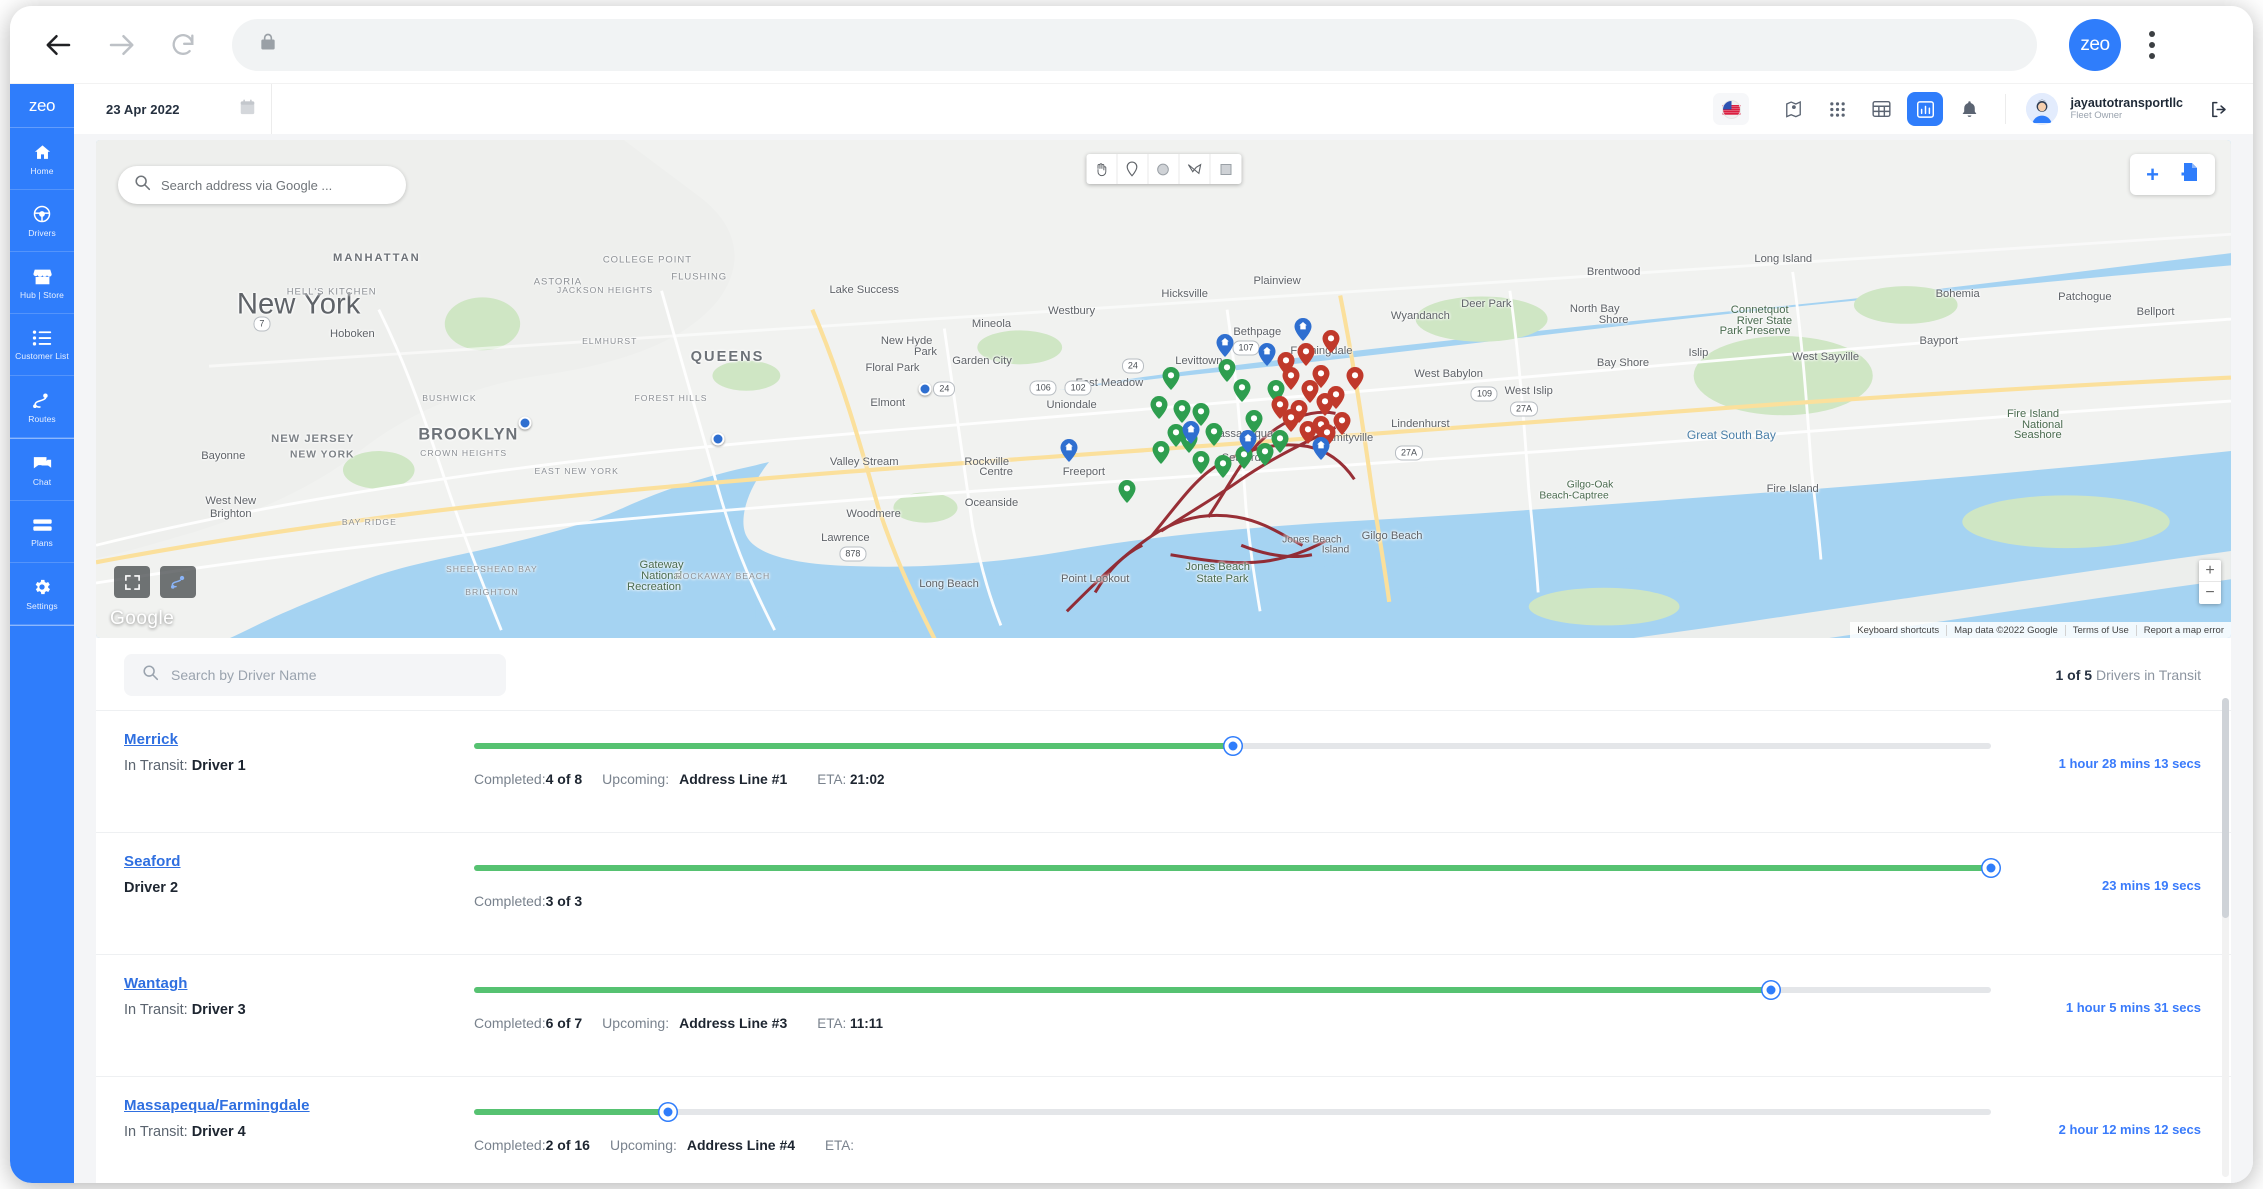 This screenshot has height=1189, width=2263. Describe the element at coordinates (59, 45) in the screenshot. I see `back-icon` at that location.